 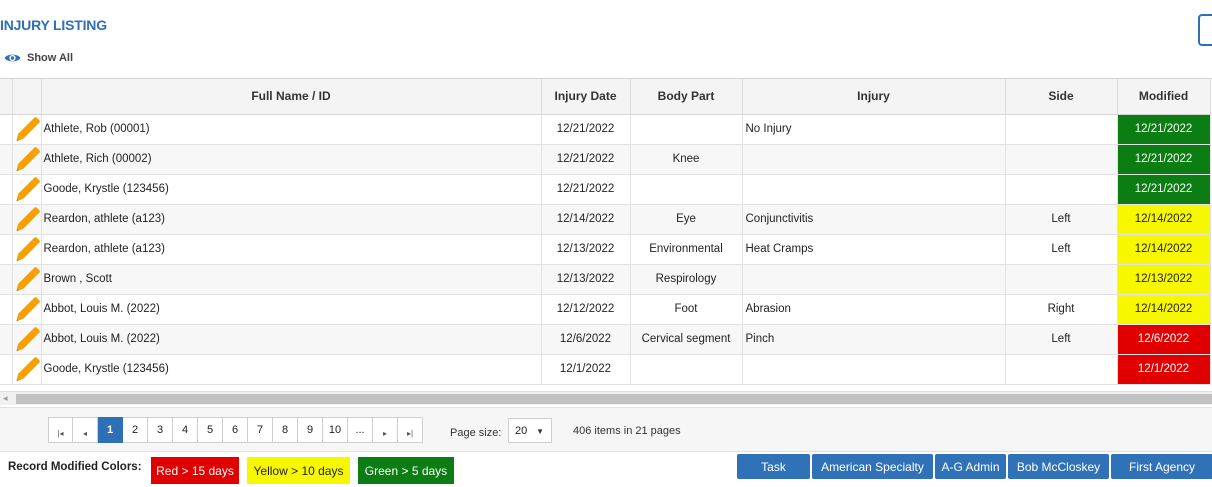 I want to click on legend-label: Record Modified Colors:, so click(x=75, y=467).